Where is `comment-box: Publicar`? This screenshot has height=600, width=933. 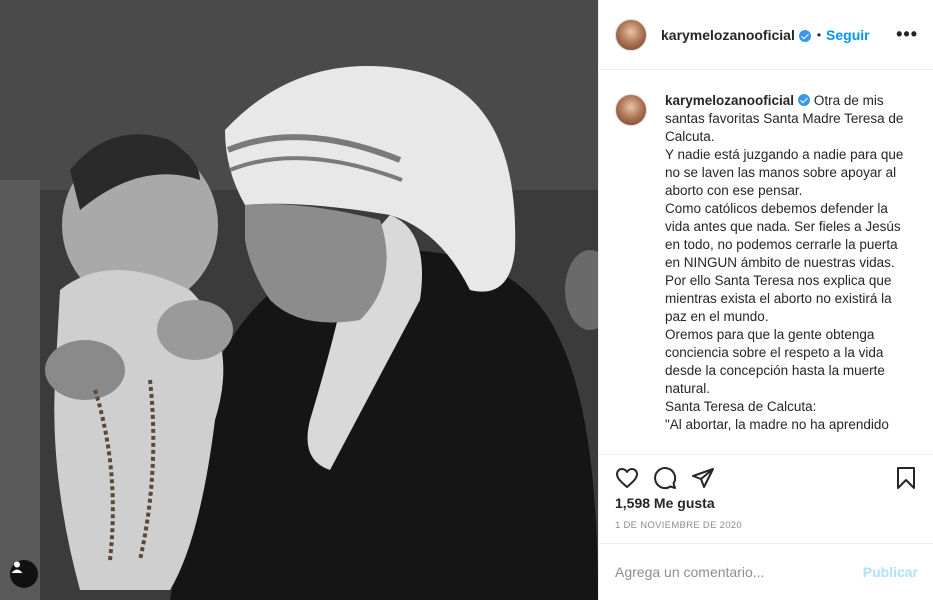
comment-box: Publicar is located at coordinates (766, 571).